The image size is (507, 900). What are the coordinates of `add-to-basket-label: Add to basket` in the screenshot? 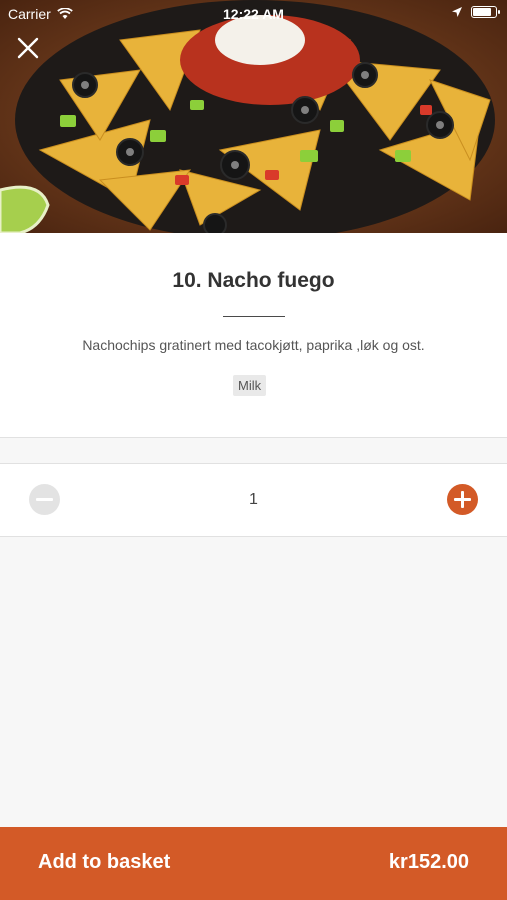 It's located at (104, 862).